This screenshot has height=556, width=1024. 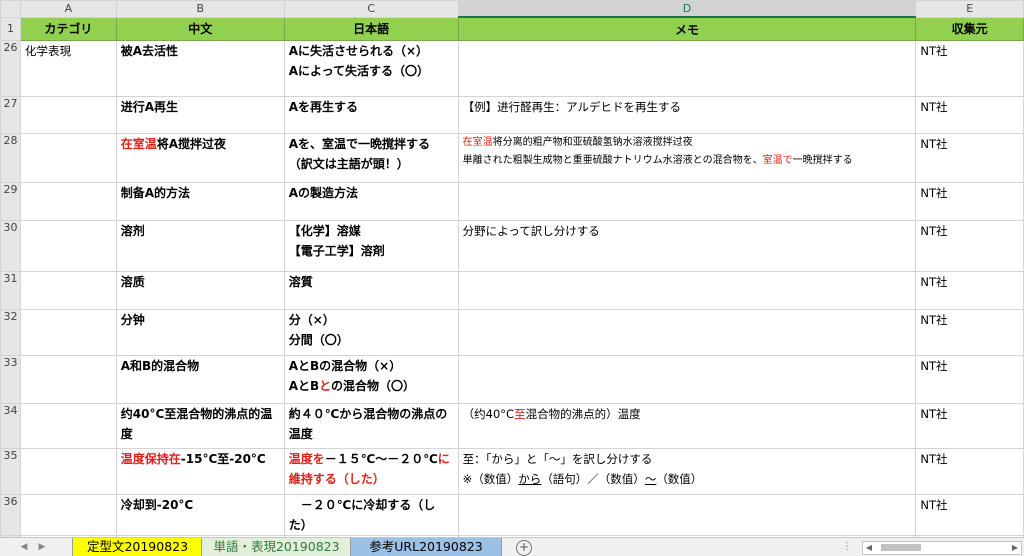 What do you see at coordinates (371, 158) in the screenshot?
I see `cell-japanese: Aを、室温で一晩撹拌する （訳文は主語が頭！）` at bounding box center [371, 158].